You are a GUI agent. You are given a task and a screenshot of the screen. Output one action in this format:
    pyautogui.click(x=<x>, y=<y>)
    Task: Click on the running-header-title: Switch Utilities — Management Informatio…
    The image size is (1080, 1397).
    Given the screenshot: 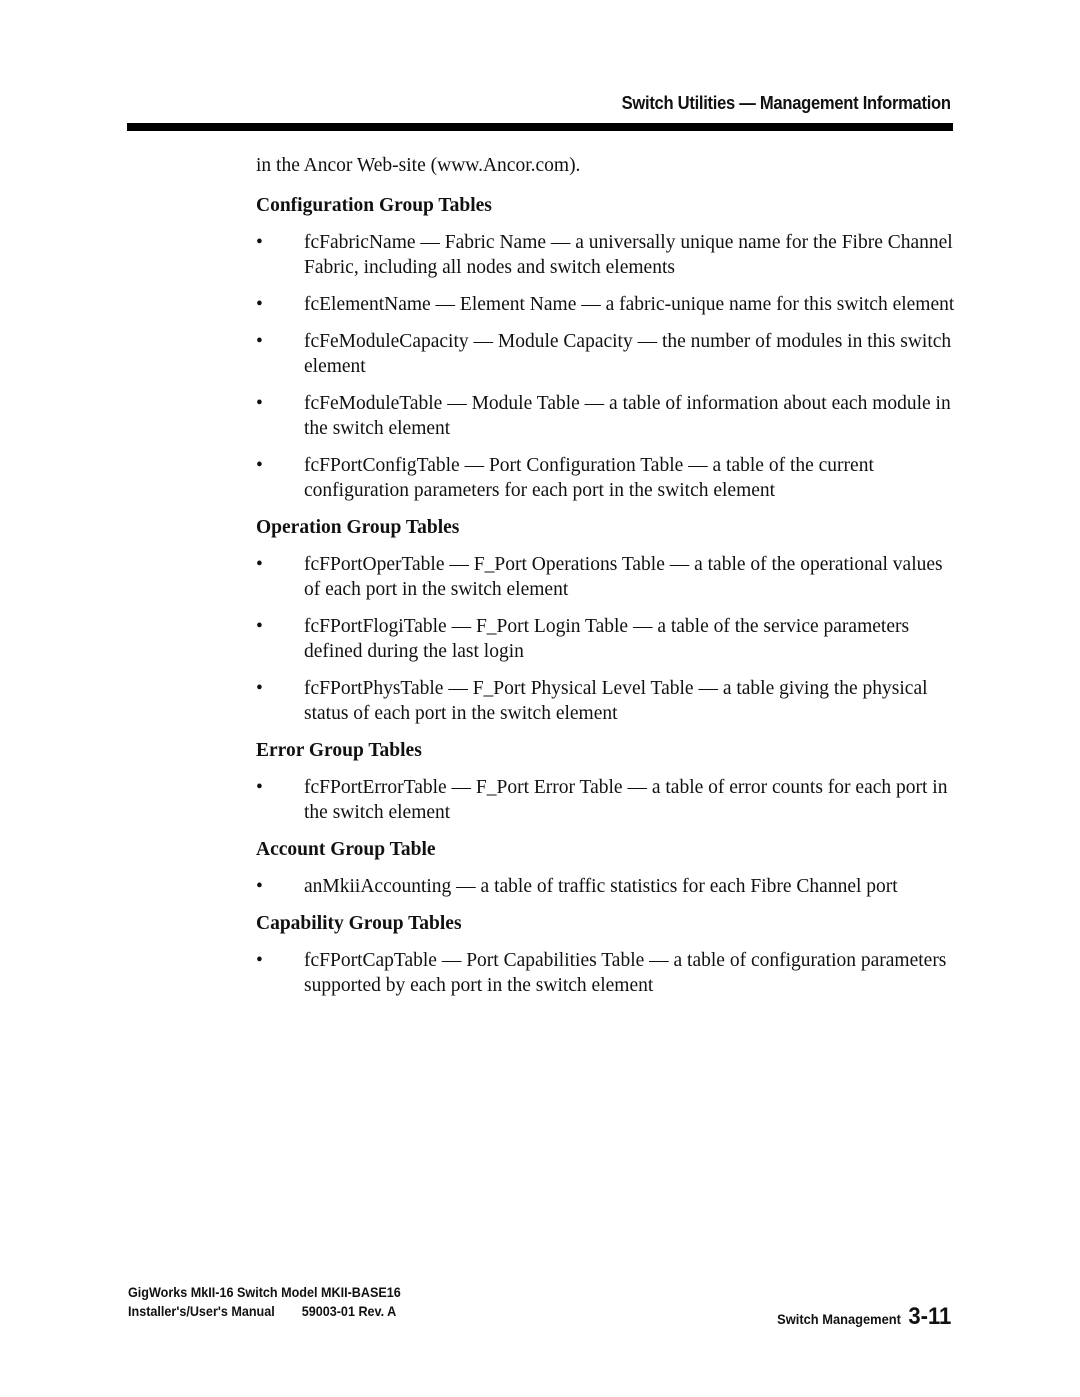 What is the action you would take?
    pyautogui.click(x=786, y=103)
    